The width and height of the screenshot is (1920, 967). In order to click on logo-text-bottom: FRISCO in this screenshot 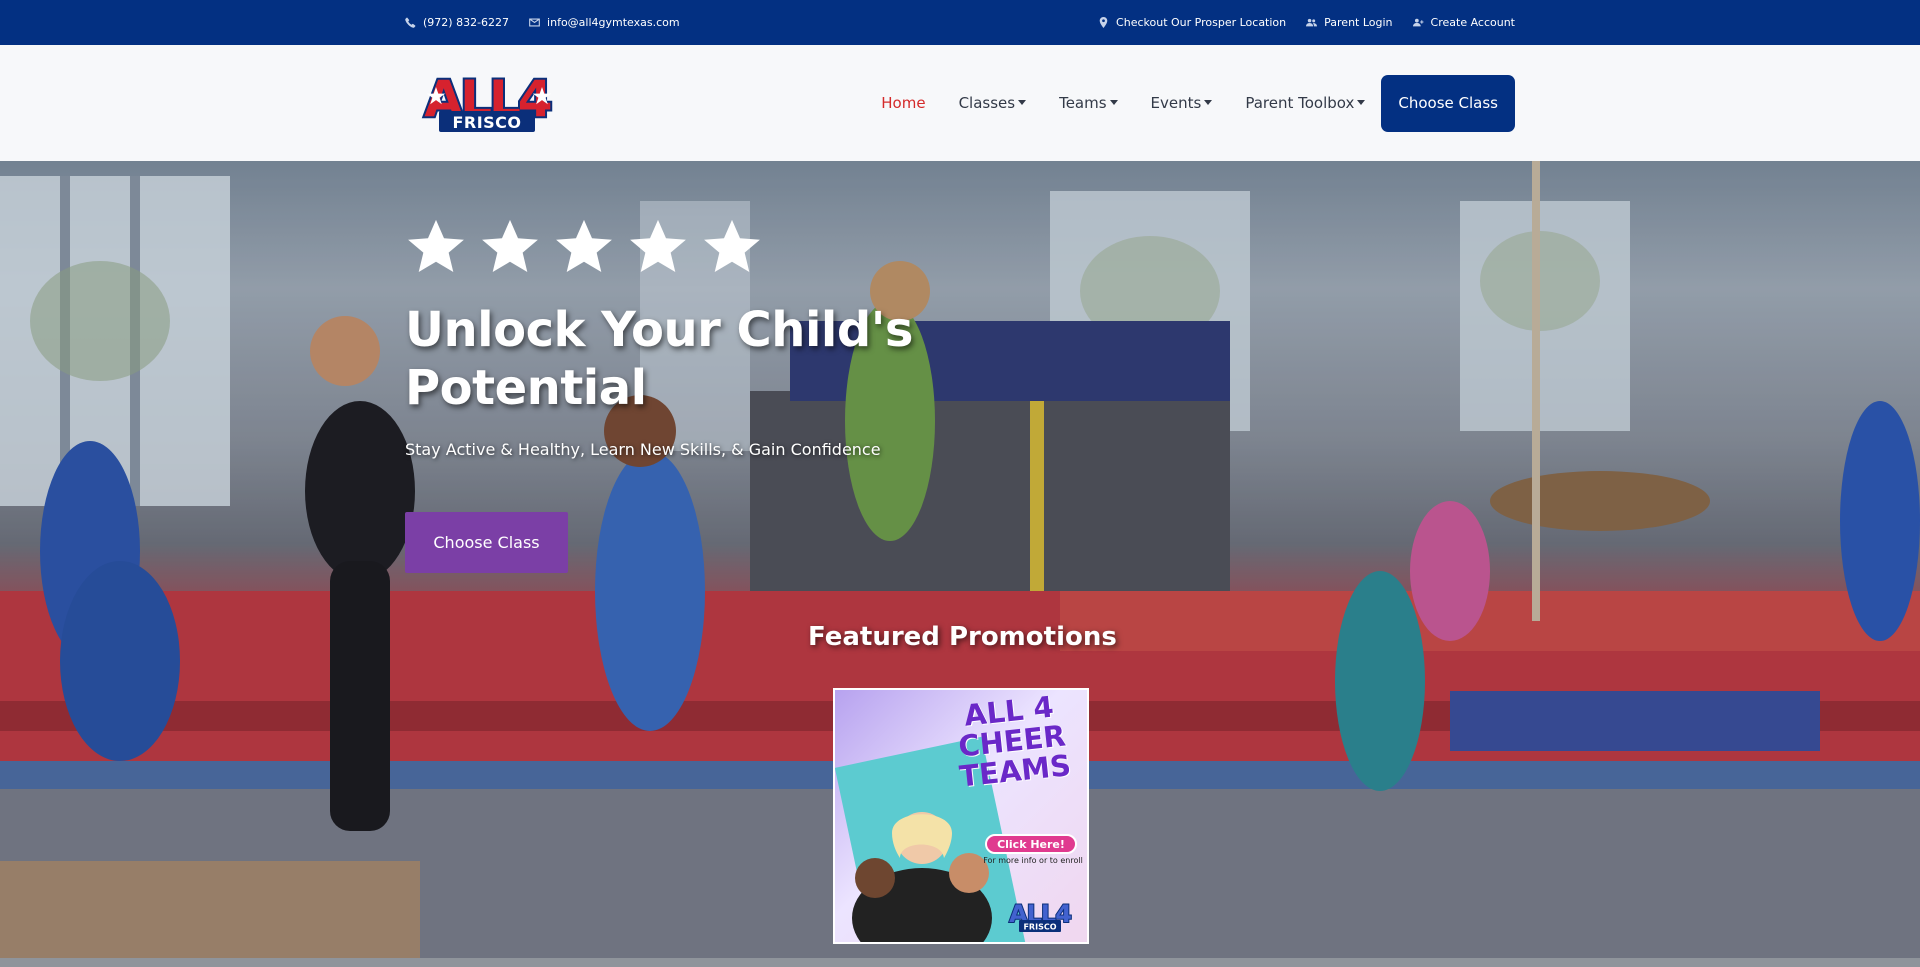, I will do `click(486, 122)`.